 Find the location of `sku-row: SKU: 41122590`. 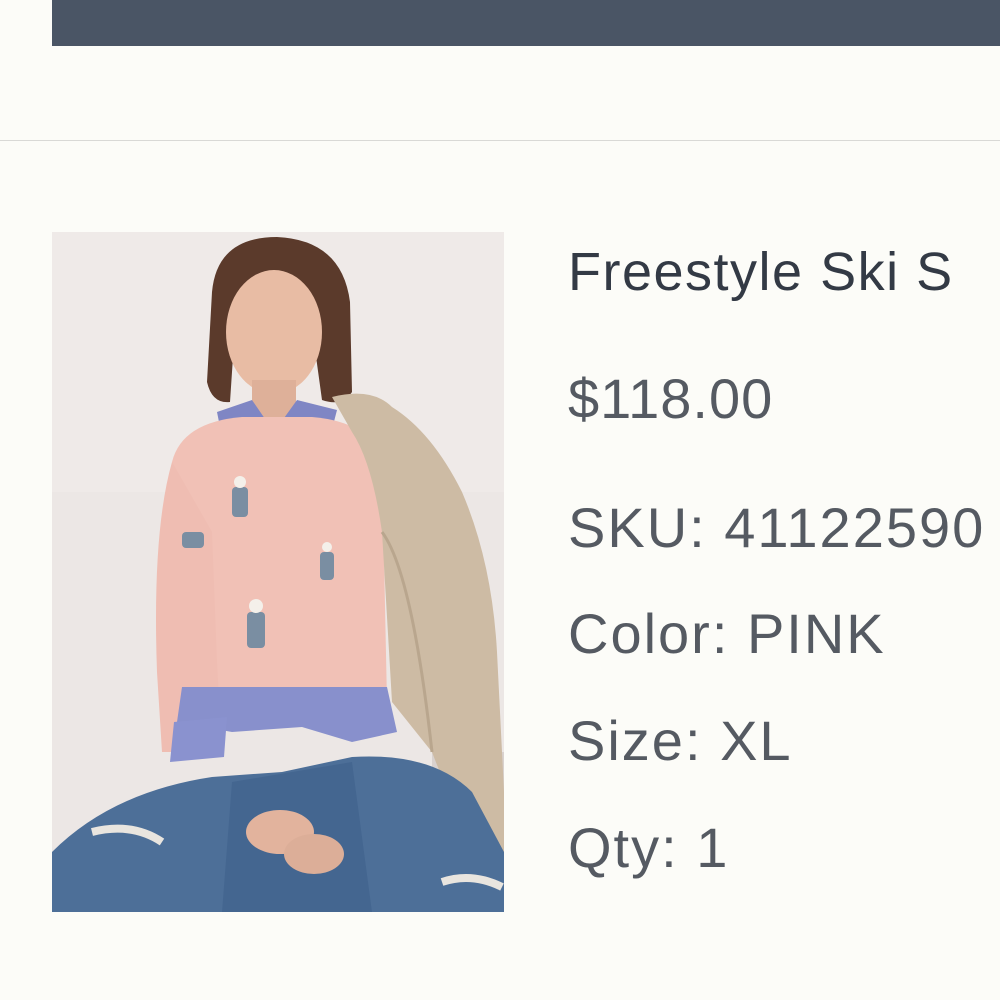

sku-row: SKU: 41122590 is located at coordinates (776, 528).